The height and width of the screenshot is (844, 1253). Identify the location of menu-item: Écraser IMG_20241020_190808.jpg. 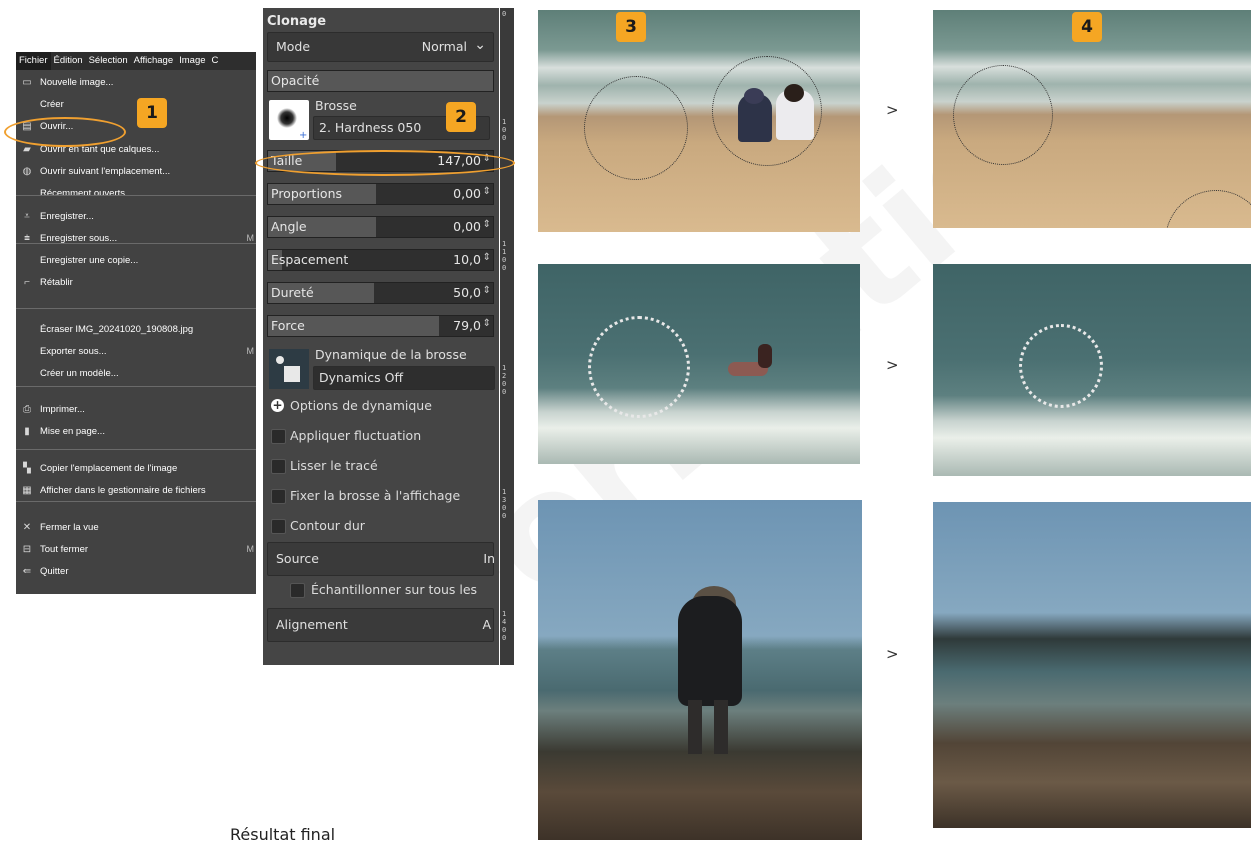
(136, 329).